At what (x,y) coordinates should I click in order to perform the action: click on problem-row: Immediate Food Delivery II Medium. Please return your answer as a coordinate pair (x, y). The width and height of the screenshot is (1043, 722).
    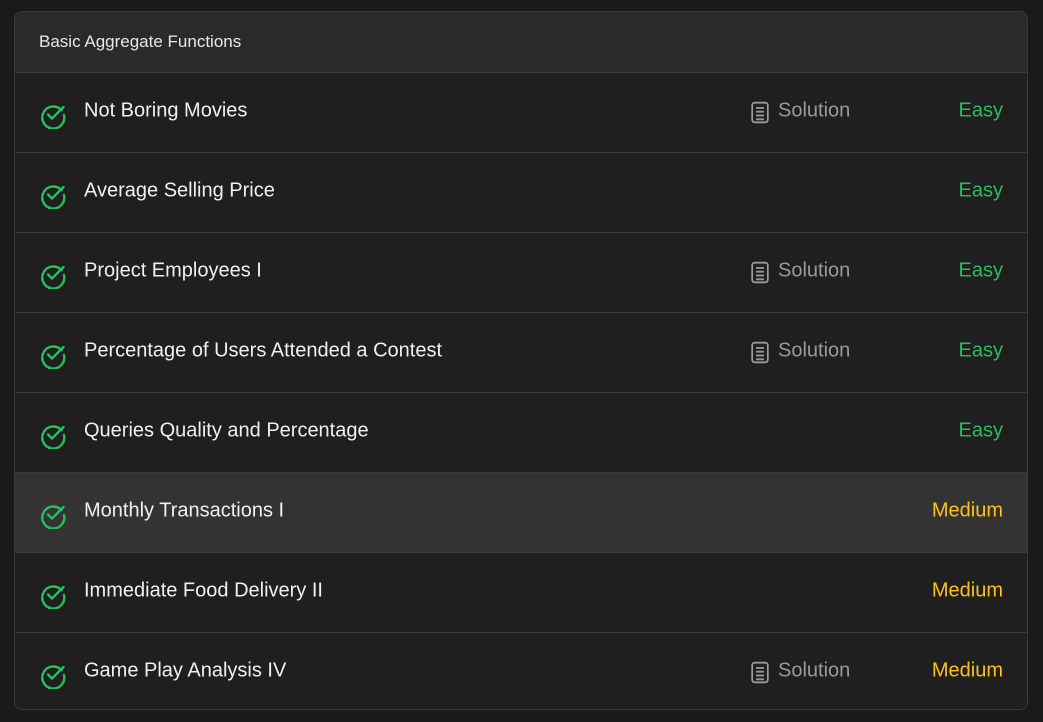
    Looking at the image, I should click on (521, 592).